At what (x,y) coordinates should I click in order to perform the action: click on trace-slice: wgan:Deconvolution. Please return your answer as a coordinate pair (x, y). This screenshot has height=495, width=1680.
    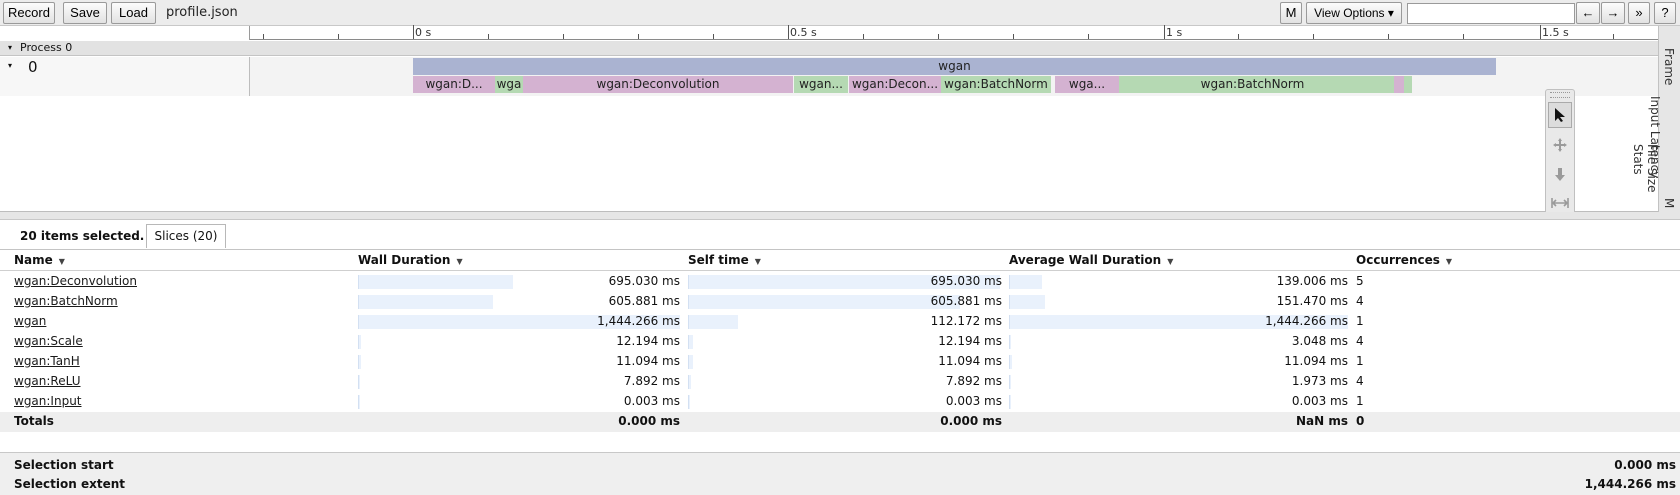
    Looking at the image, I should click on (658, 84).